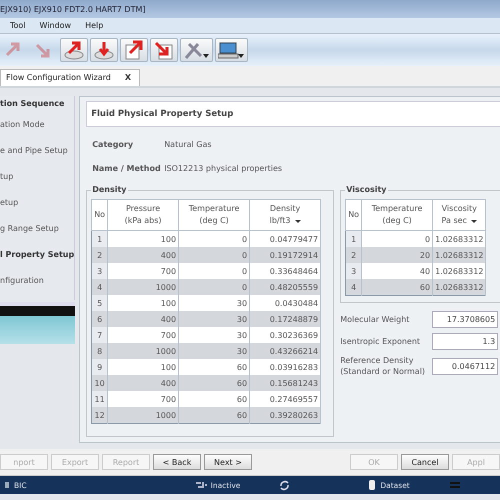 Image resolution: width=500 pixels, height=500 pixels. I want to click on unit-label: Pa sec, so click(454, 221).